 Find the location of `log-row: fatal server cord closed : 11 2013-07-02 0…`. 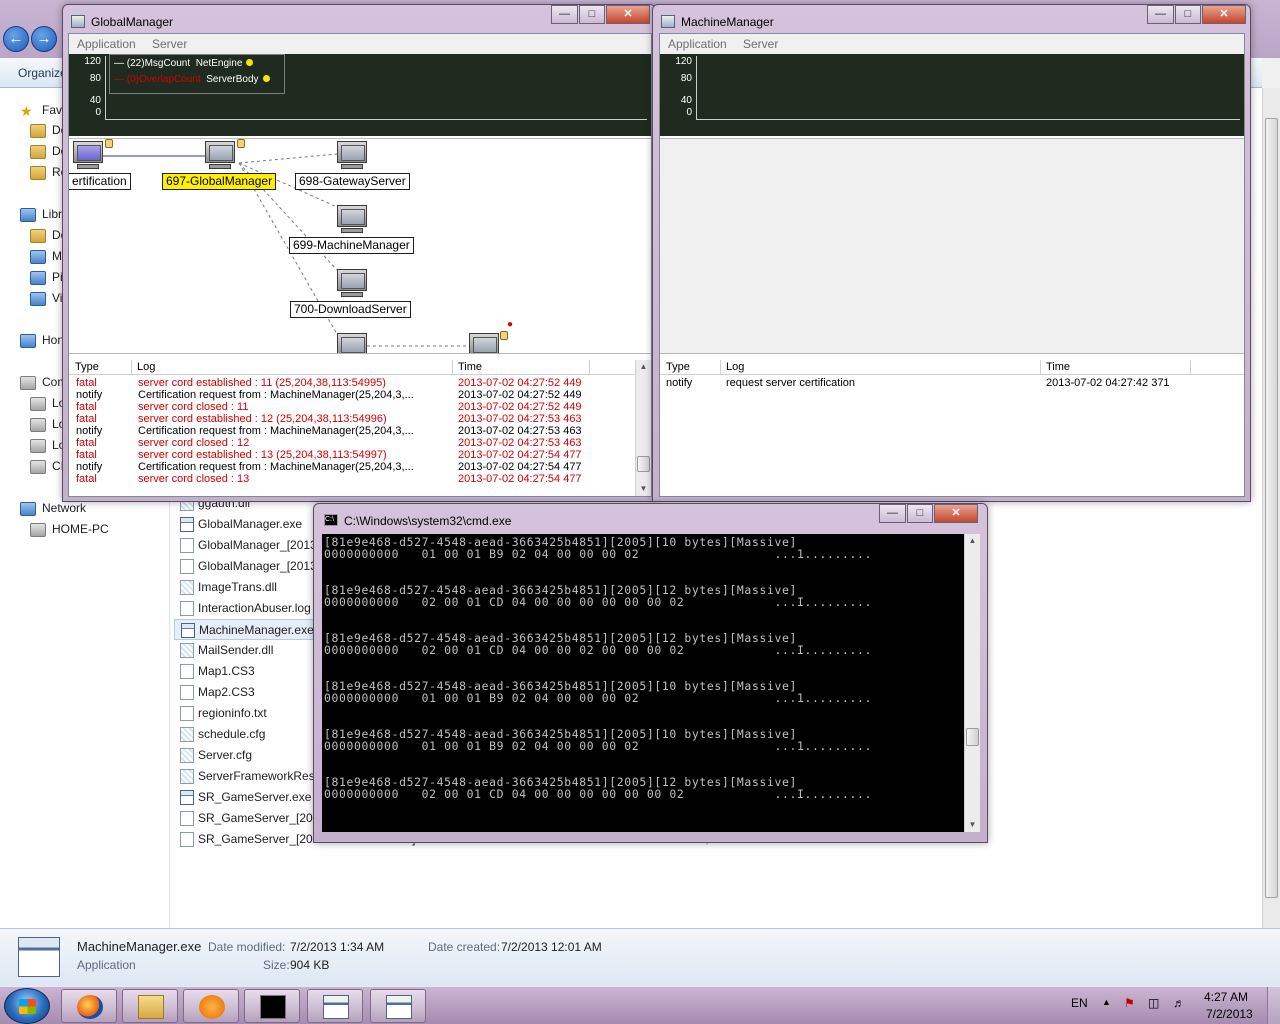

log-row: fatal server cord closed : 11 2013-07-02 0… is located at coordinates (352, 407).